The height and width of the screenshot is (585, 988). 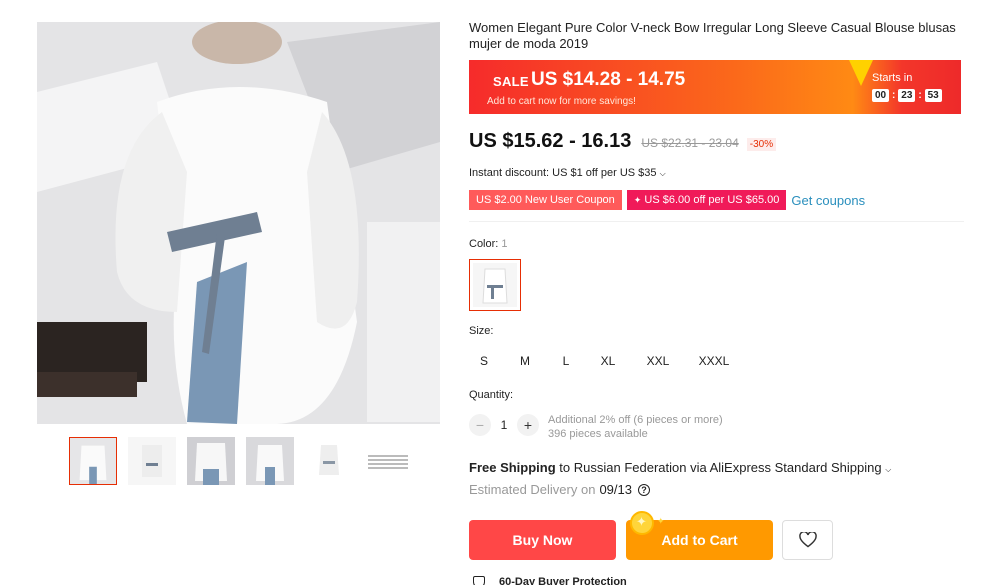 I want to click on estimated-delivery-label: Estimated Delivery on, so click(x=532, y=489).